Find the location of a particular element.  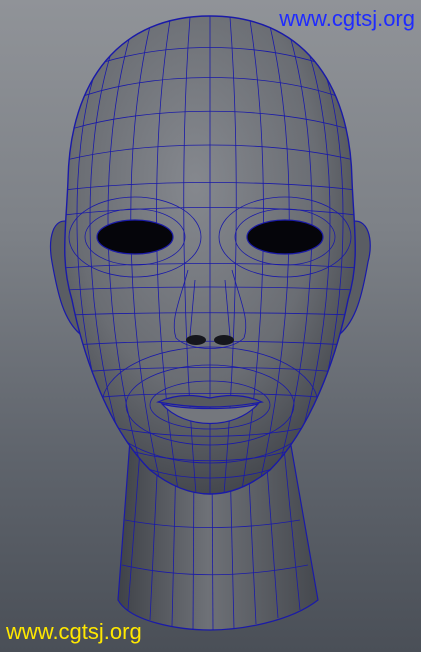

left-nostril is located at coordinates (196, 340).